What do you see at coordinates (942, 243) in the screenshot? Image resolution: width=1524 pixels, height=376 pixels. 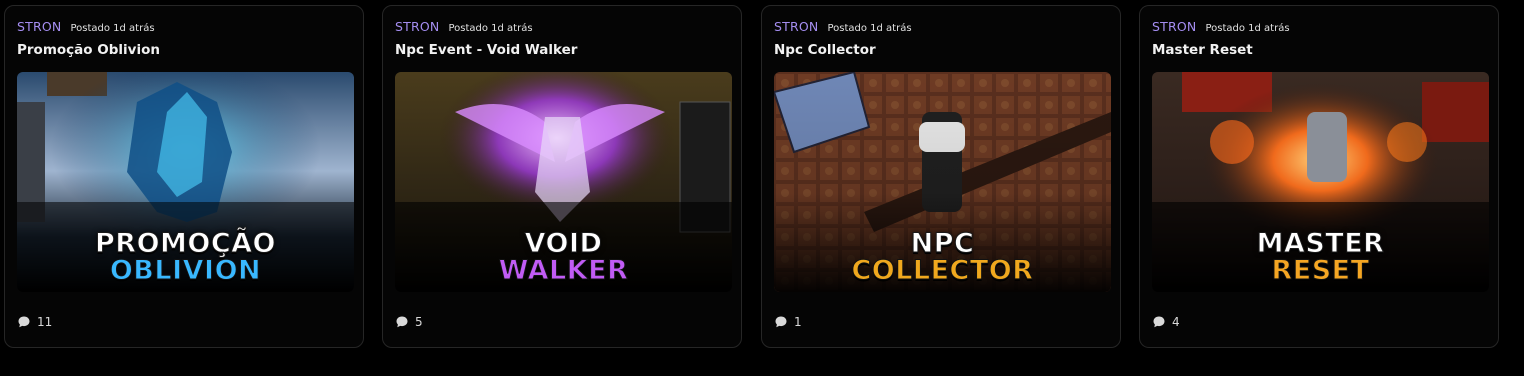 I see `banner-line-1: NPC` at bounding box center [942, 243].